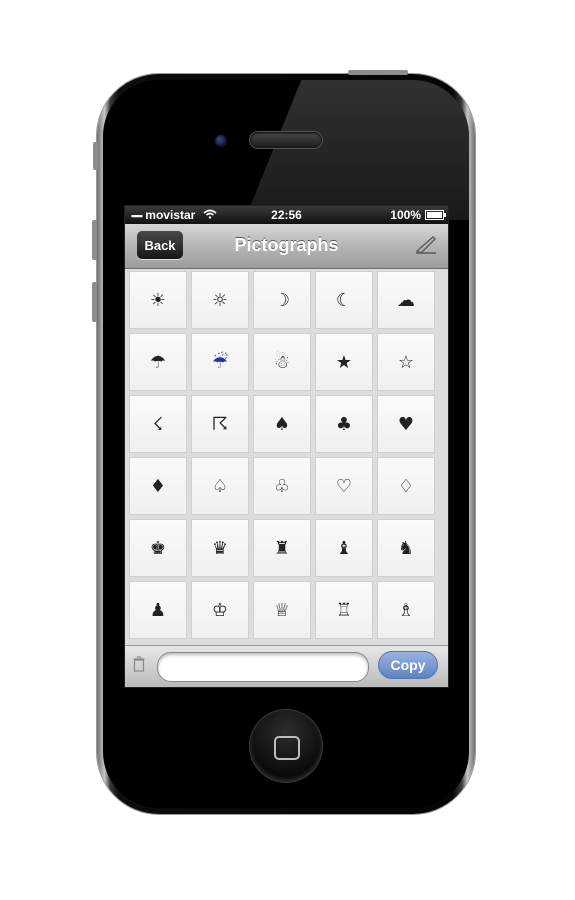 This screenshot has width=575, height=900. I want to click on copy-button: Copy, so click(408, 665).